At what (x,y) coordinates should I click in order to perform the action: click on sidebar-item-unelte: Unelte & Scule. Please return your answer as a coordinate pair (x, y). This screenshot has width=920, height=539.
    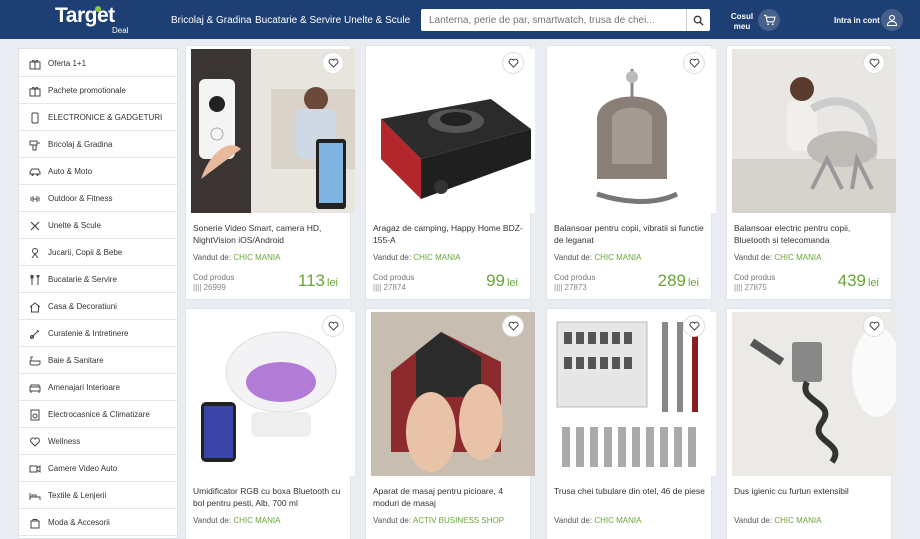
    Looking at the image, I should click on (98, 226).